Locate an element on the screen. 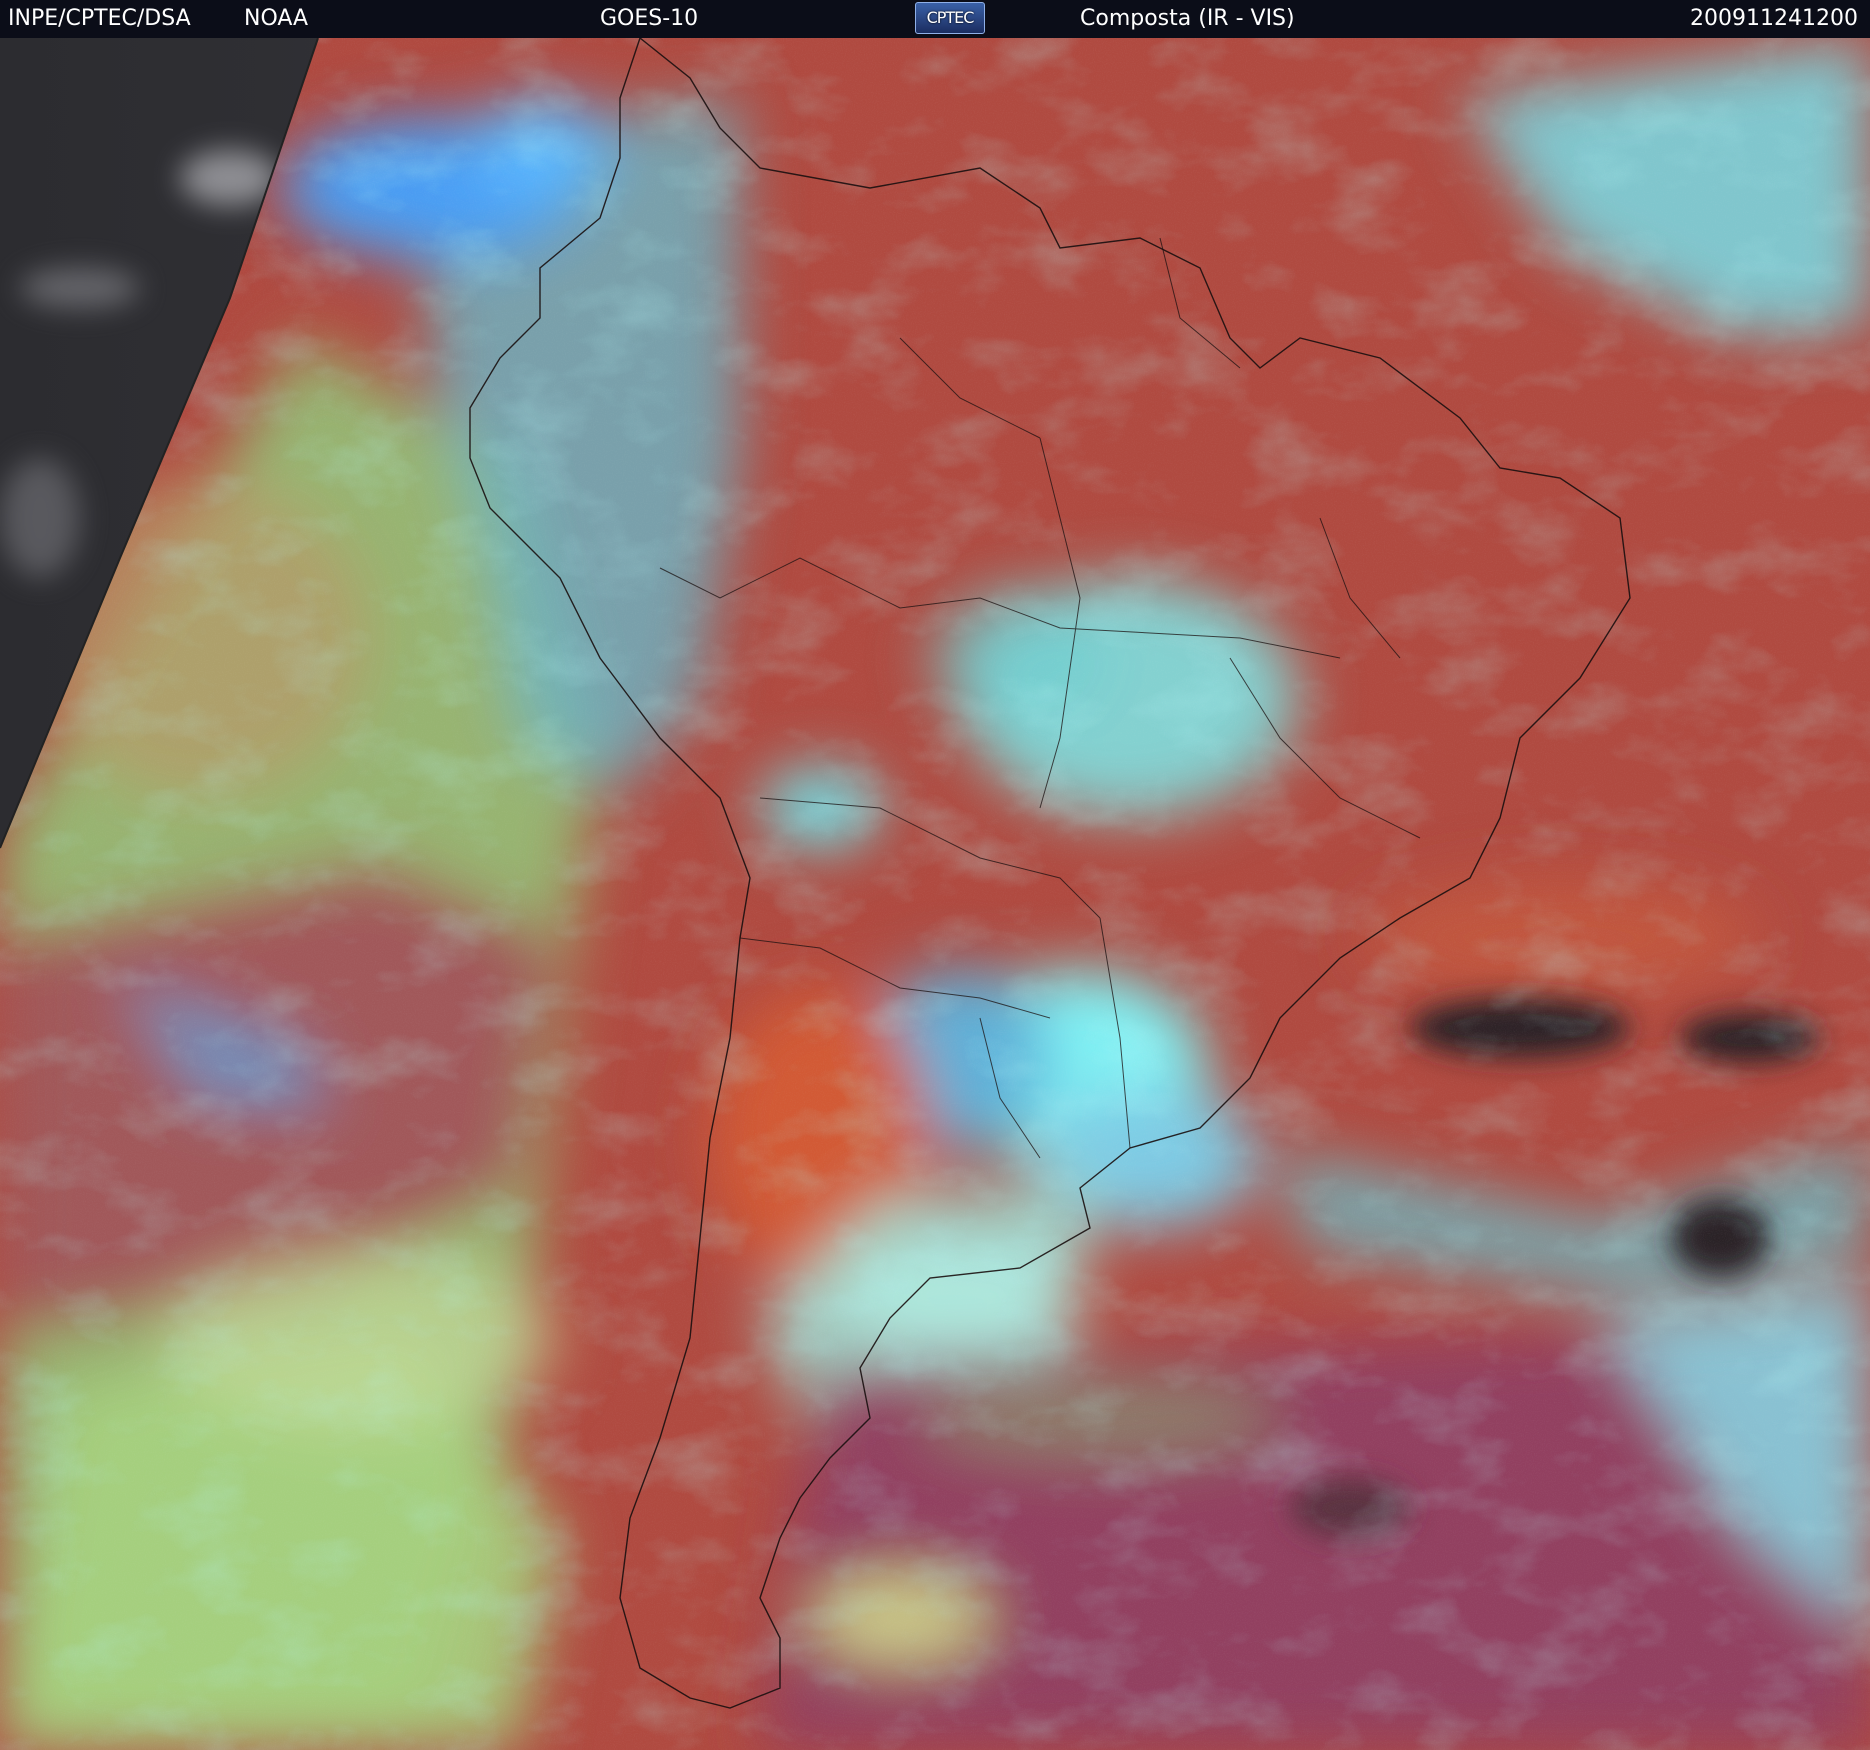  agency-label: INPE/CPTEC/DSA is located at coordinates (99, 18).